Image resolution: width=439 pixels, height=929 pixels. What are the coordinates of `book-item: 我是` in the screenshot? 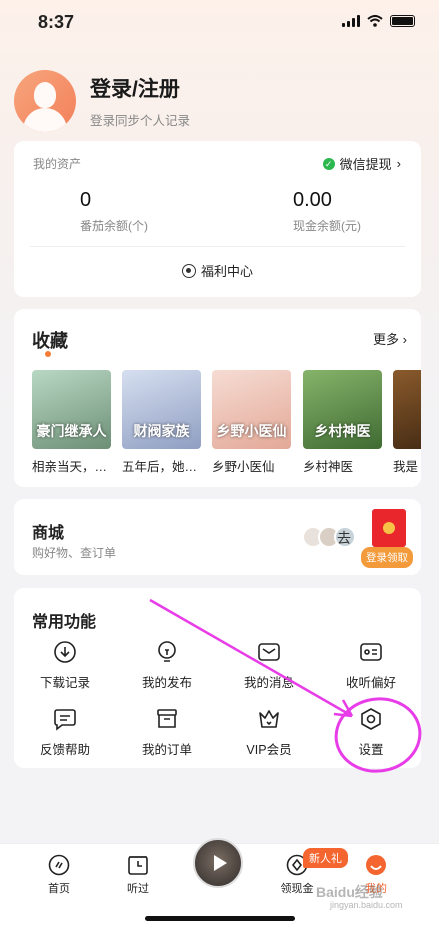 It's located at (407, 422).